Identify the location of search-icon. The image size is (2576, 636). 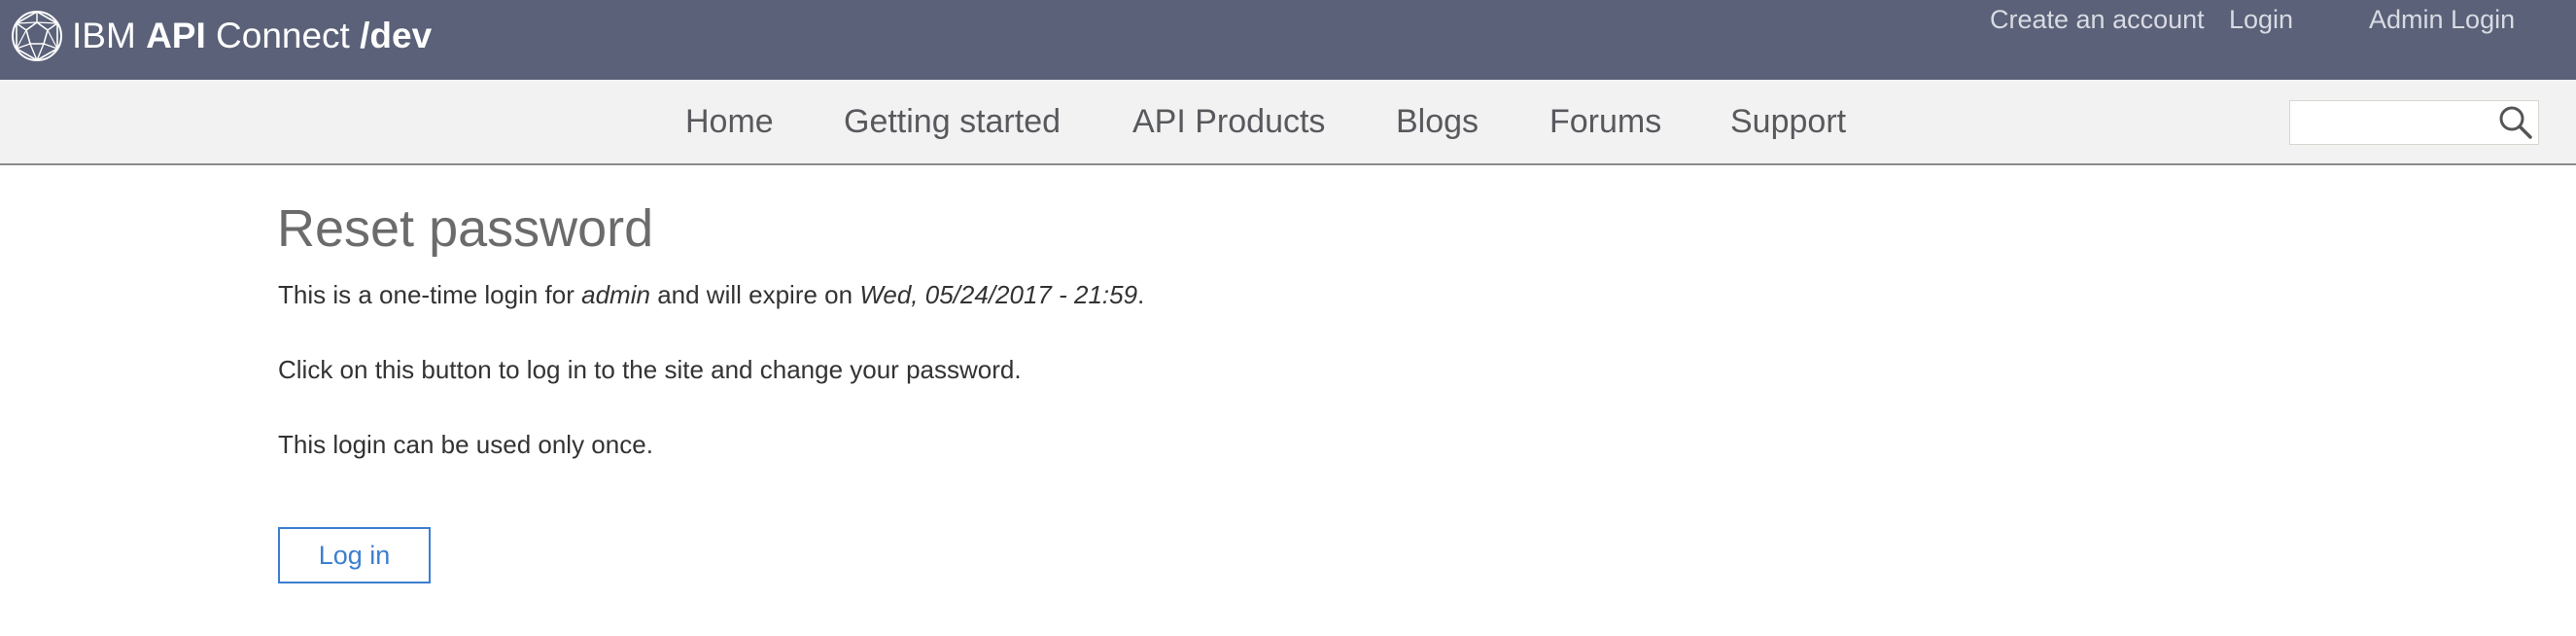
(2515, 123).